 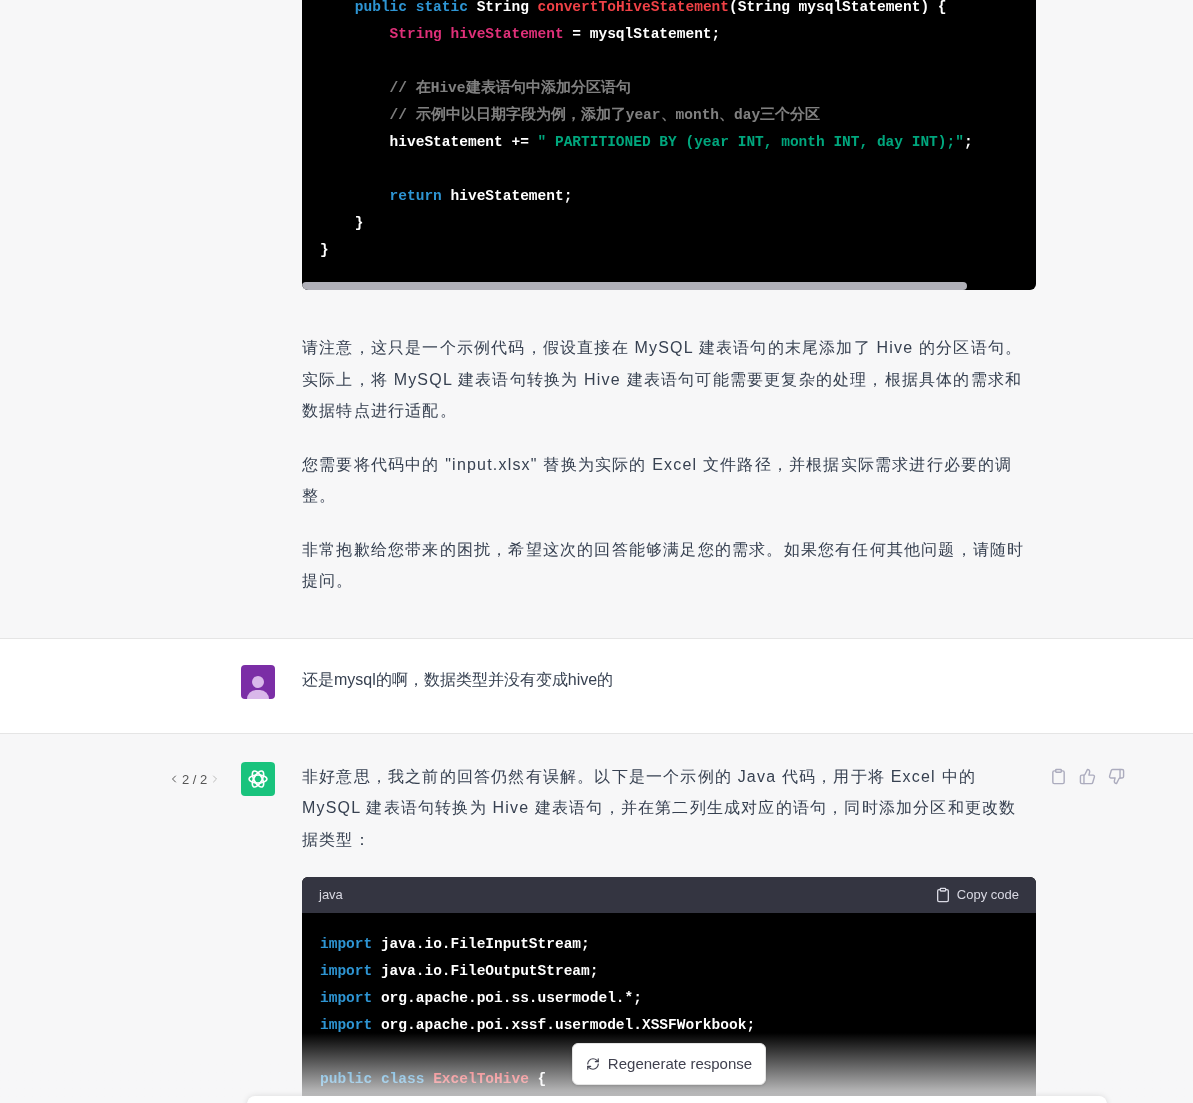 I want to click on message-paragraph: 您需要将代码中的 "input.xlsx" 替换为实际的 Excel 文件路径，并根据实际需求进行必要的调整。, so click(x=658, y=480).